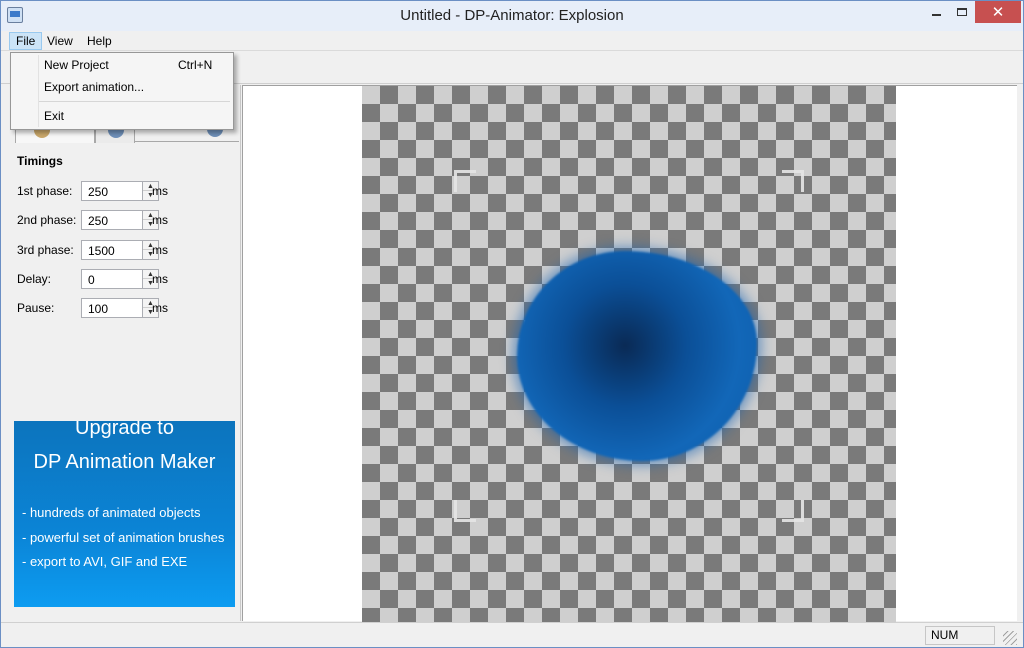 Image resolution: width=1024 pixels, height=648 pixels. What do you see at coordinates (936, 15) in the screenshot?
I see `minimize-icon` at bounding box center [936, 15].